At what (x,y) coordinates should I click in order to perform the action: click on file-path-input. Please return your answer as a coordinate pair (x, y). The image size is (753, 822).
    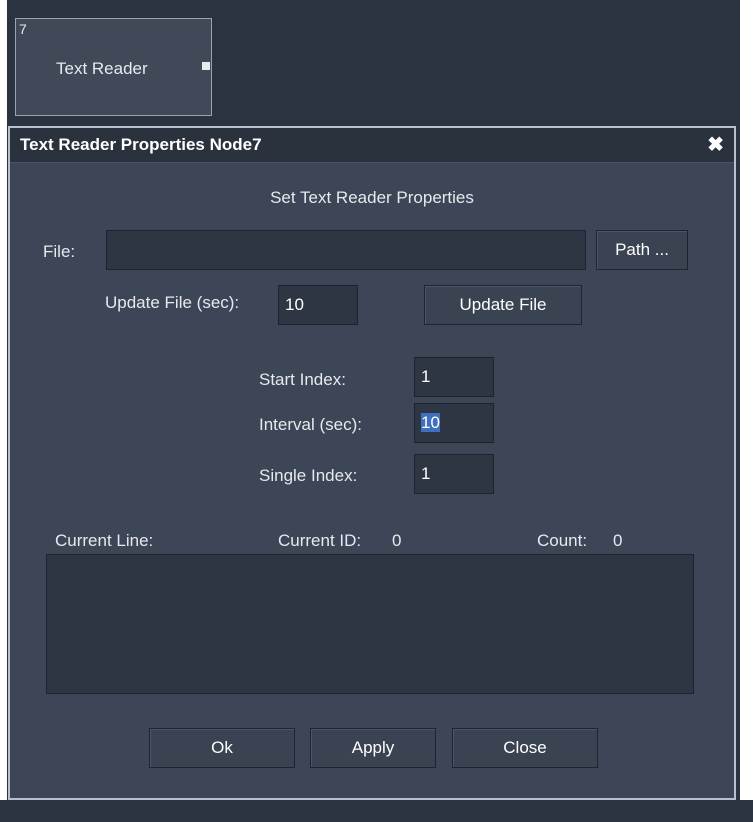
    Looking at the image, I should click on (346, 250).